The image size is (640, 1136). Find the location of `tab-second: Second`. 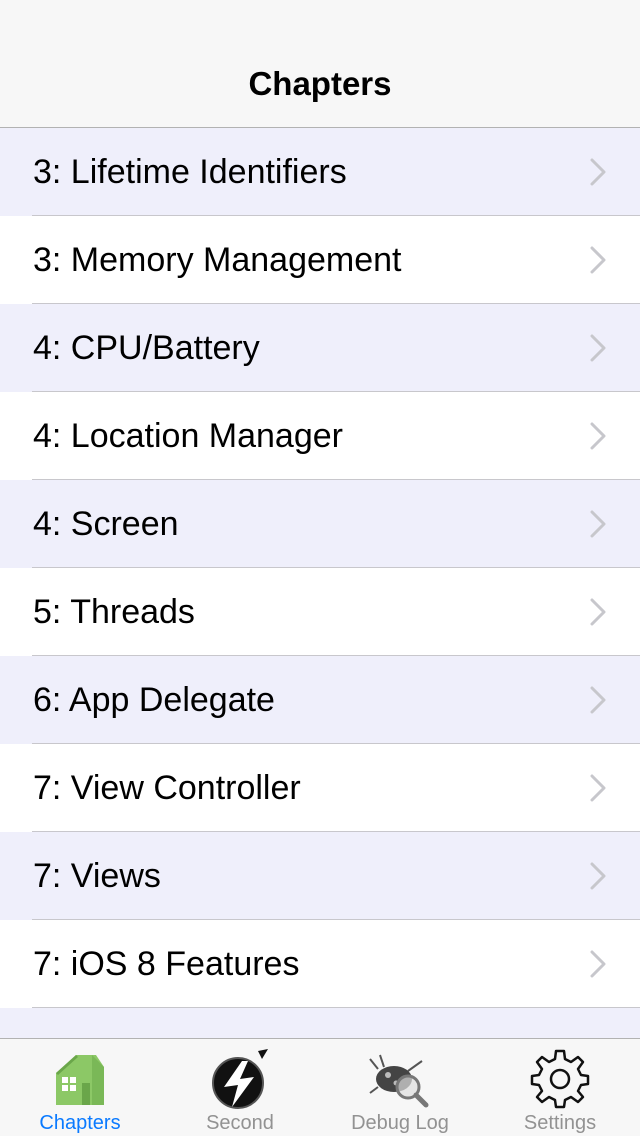

tab-second: Second is located at coordinates (240, 1087).